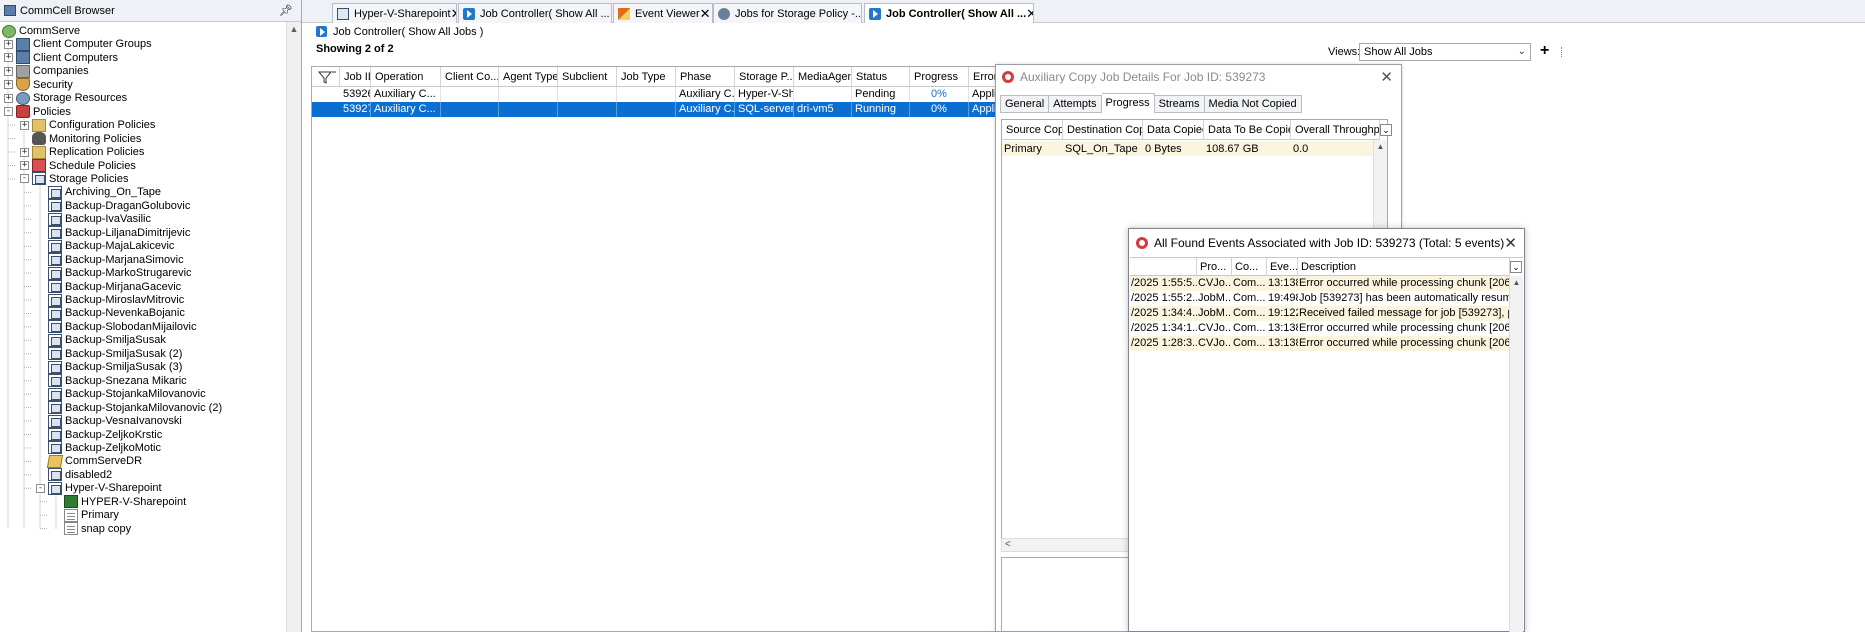 The width and height of the screenshot is (1865, 632). What do you see at coordinates (1516, 454) in the screenshot?
I see `vertical-scrollbar: ▲` at bounding box center [1516, 454].